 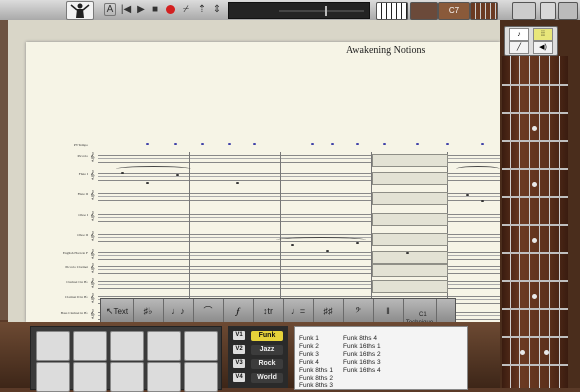 I want to click on dynamics-button: 𝆑, so click(x=238, y=311).